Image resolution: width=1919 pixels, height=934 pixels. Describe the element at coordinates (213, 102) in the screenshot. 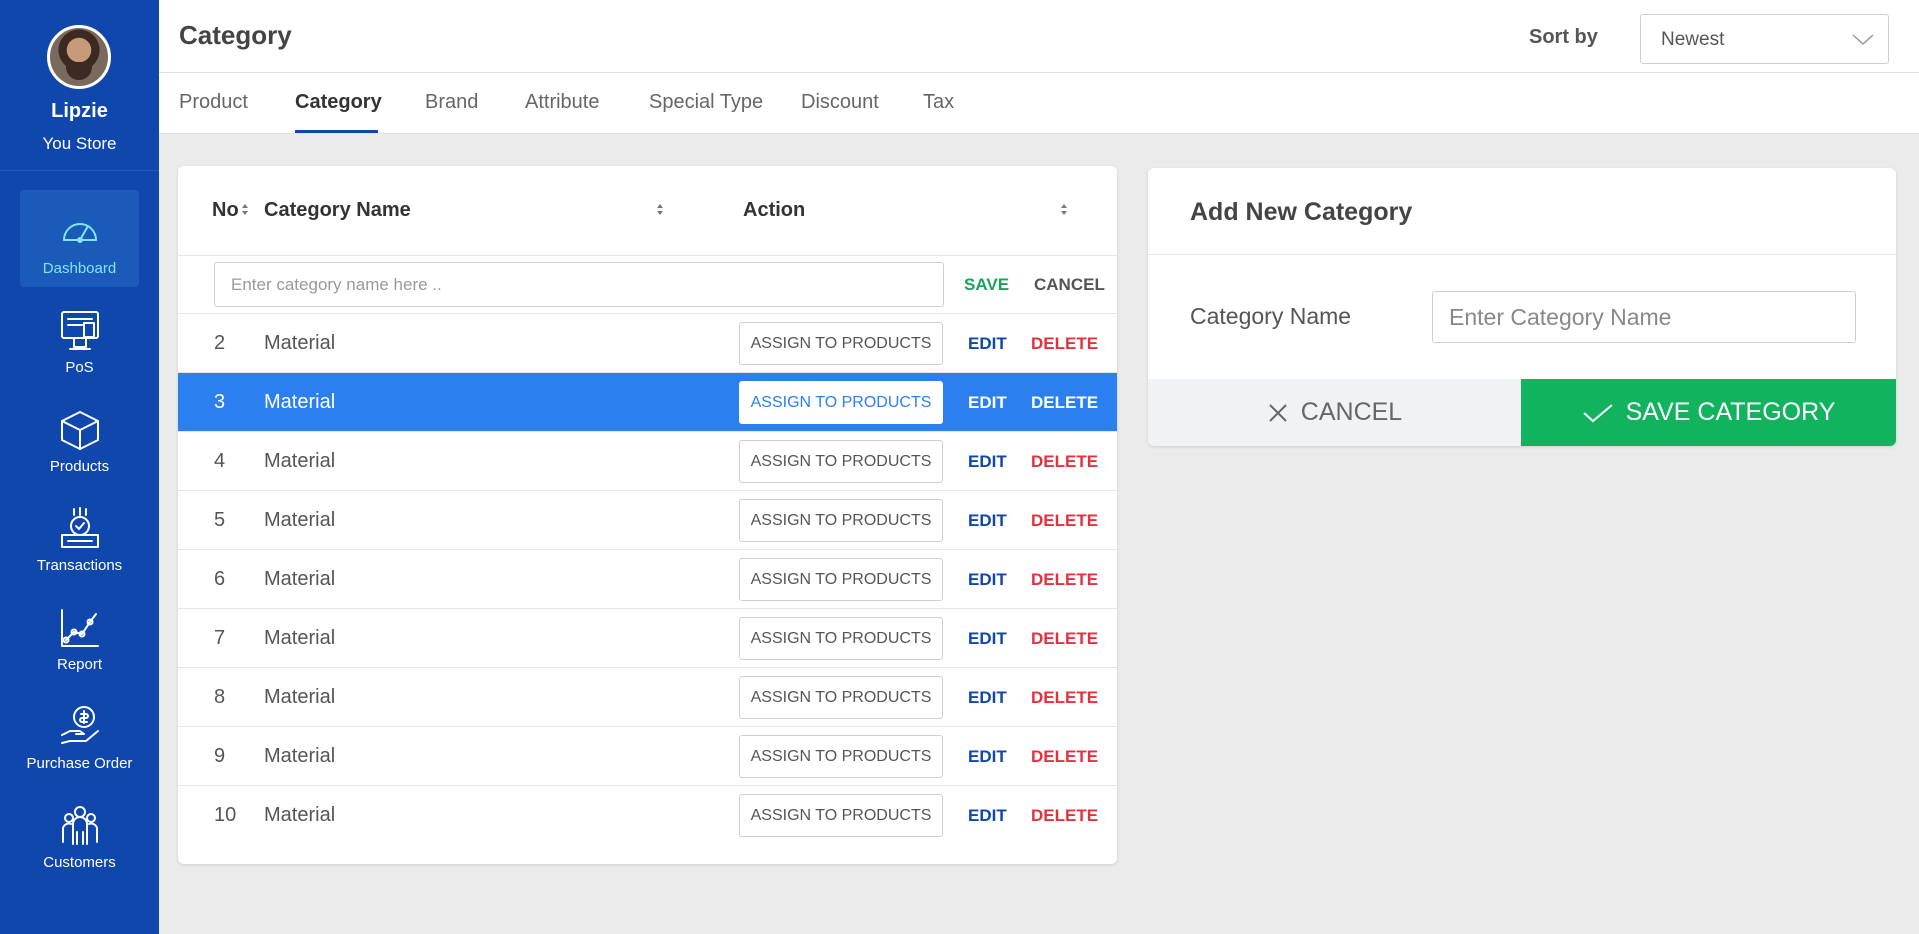

I see `tab-product: Product` at that location.